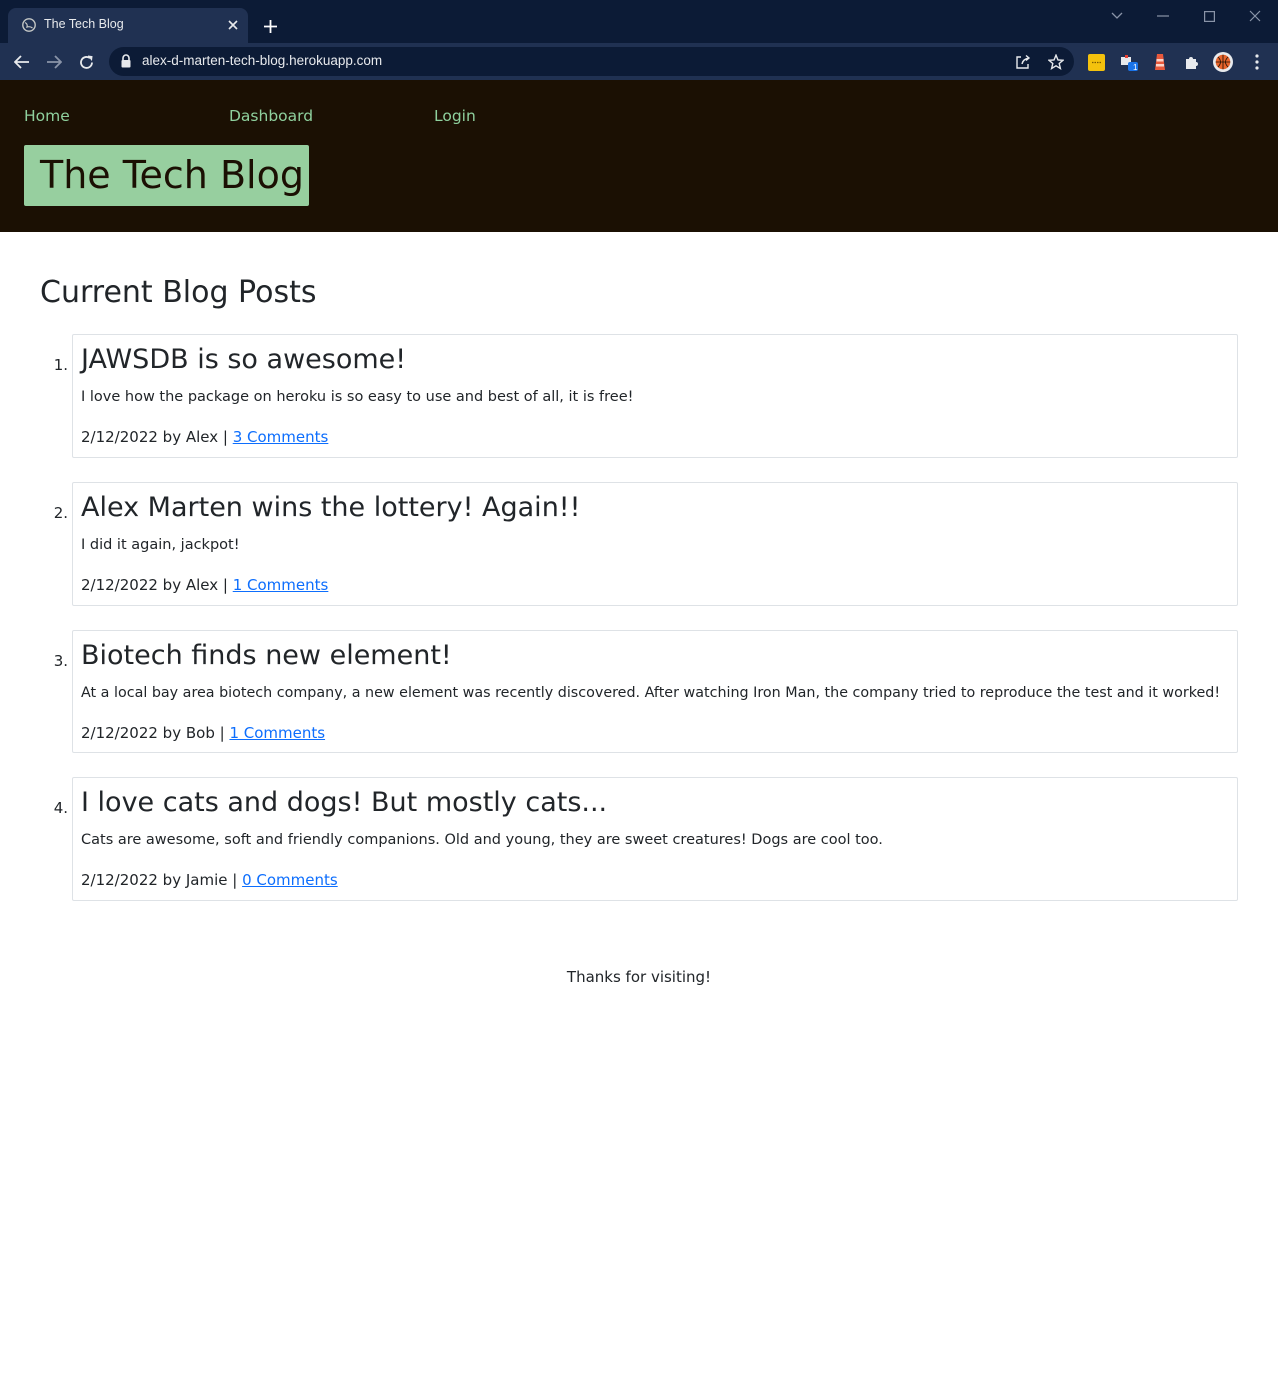 This screenshot has width=1278, height=1391. I want to click on lock-icon, so click(126, 61).